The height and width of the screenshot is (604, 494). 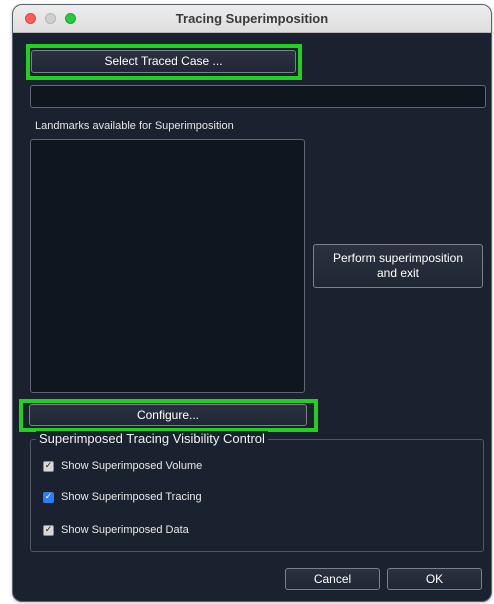 I want to click on perform-superimposition-label-line2: and exit, so click(x=398, y=273).